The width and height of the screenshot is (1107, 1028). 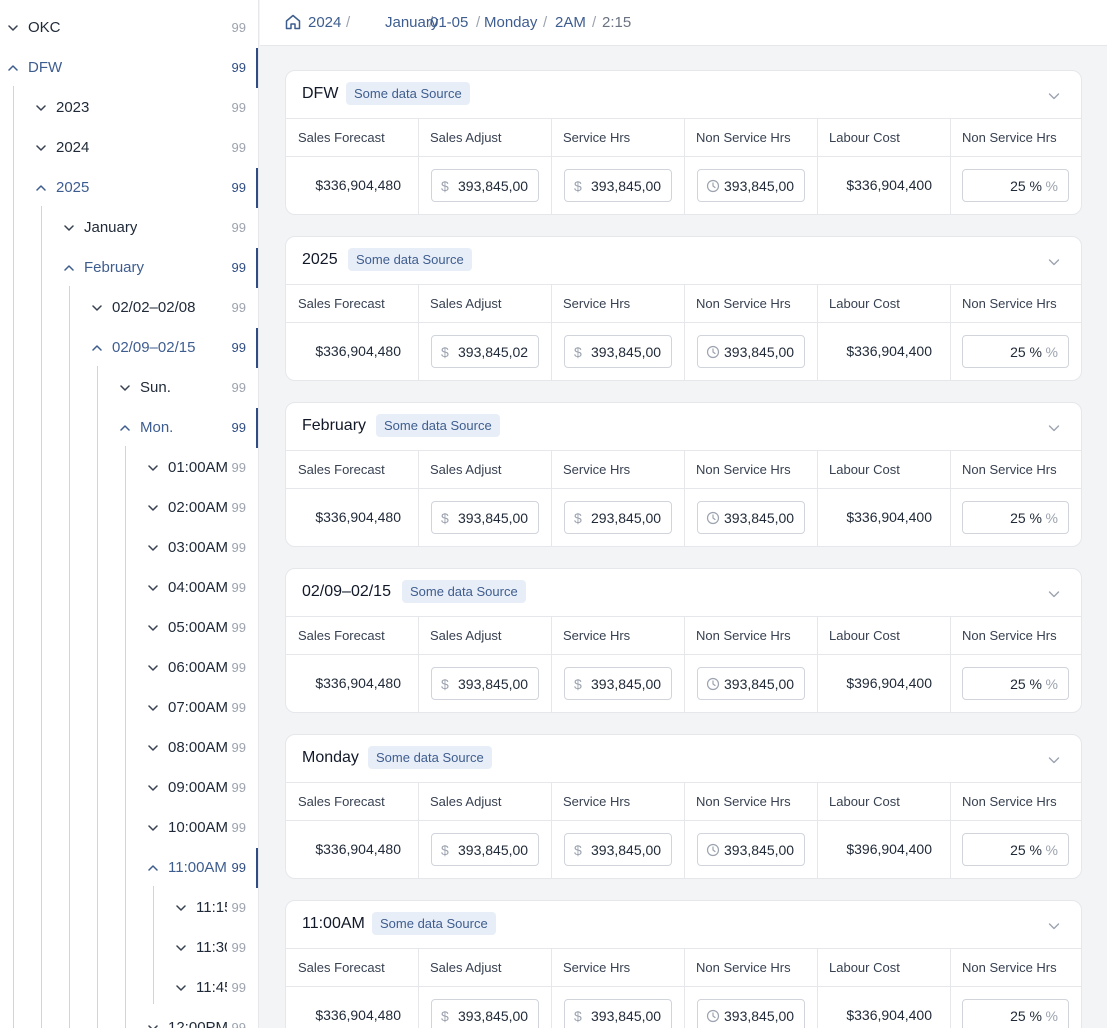 I want to click on tree-item: 11:3099, so click(x=129, y=948).